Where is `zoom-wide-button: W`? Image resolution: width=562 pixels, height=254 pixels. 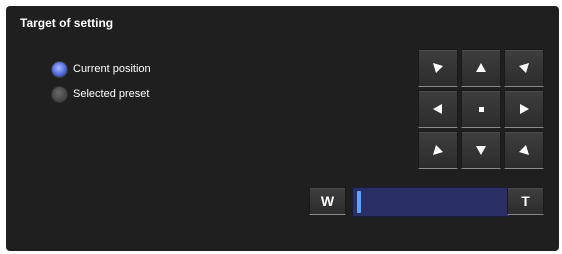
zoom-wide-button: W is located at coordinates (327, 201).